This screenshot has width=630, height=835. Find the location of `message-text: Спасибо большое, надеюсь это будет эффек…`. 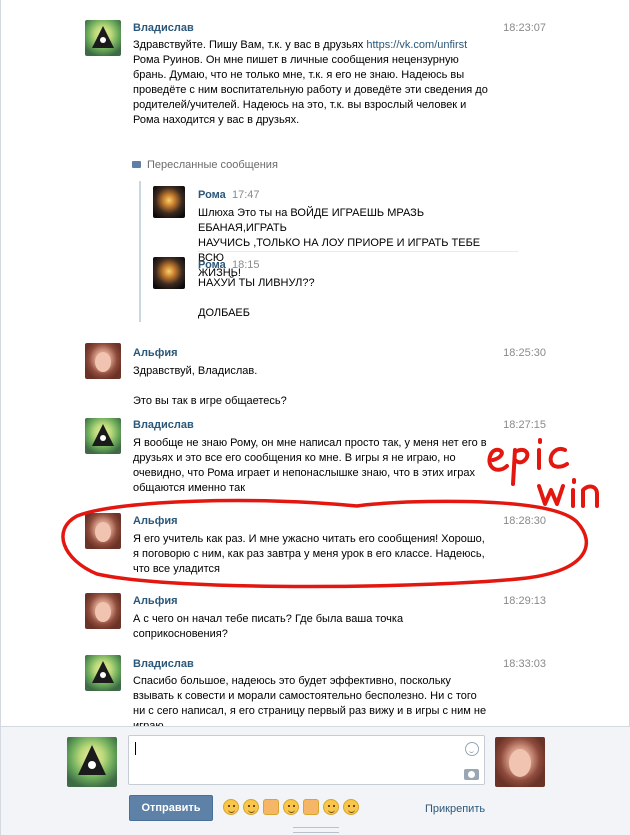

message-text: Спасибо большое, надеюсь это будет эффек… is located at coordinates (310, 700).